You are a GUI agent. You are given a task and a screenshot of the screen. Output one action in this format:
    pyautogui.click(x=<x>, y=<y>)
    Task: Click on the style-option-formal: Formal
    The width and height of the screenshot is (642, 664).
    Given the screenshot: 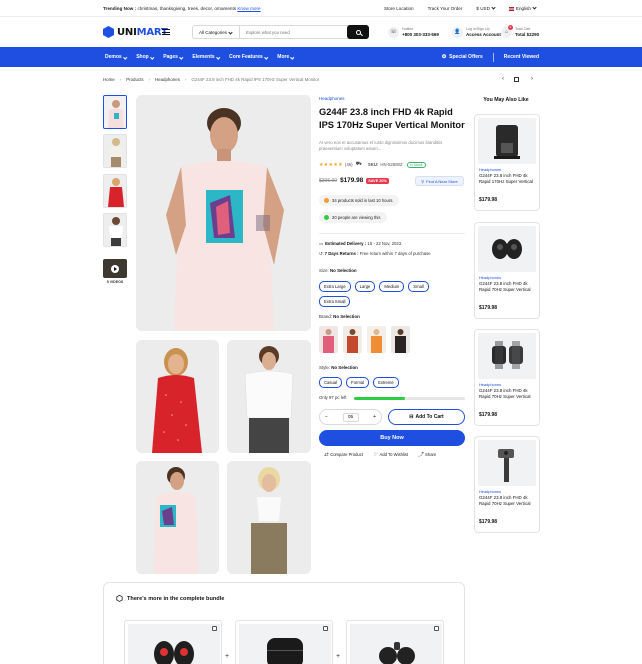 What is the action you would take?
    pyautogui.click(x=358, y=382)
    